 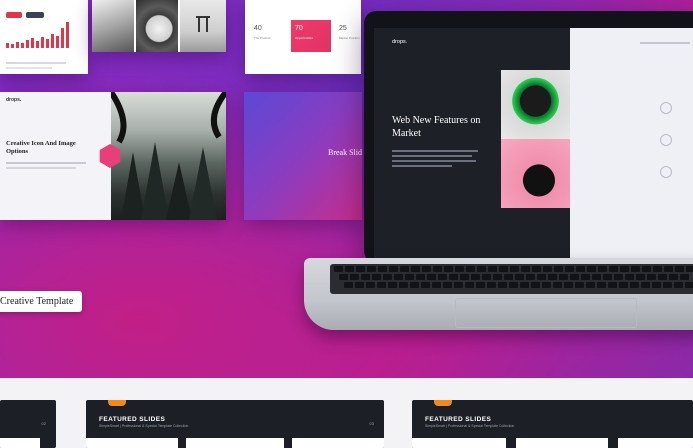 I want to click on screen-brand: drops., so click(x=400, y=42).